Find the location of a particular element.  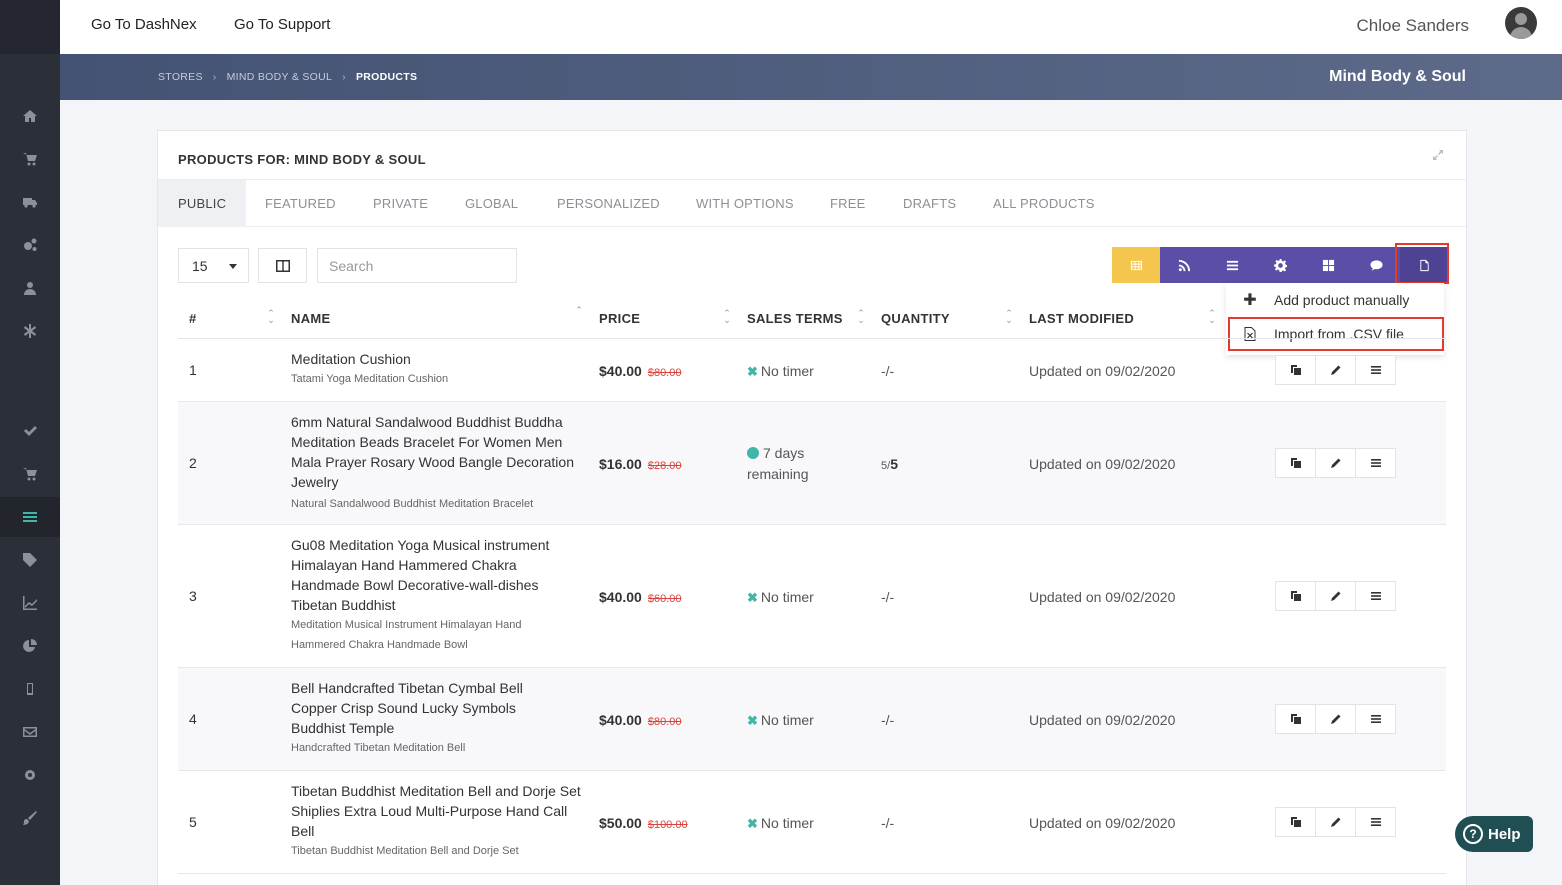

list-view-button is located at coordinates (1232, 265).